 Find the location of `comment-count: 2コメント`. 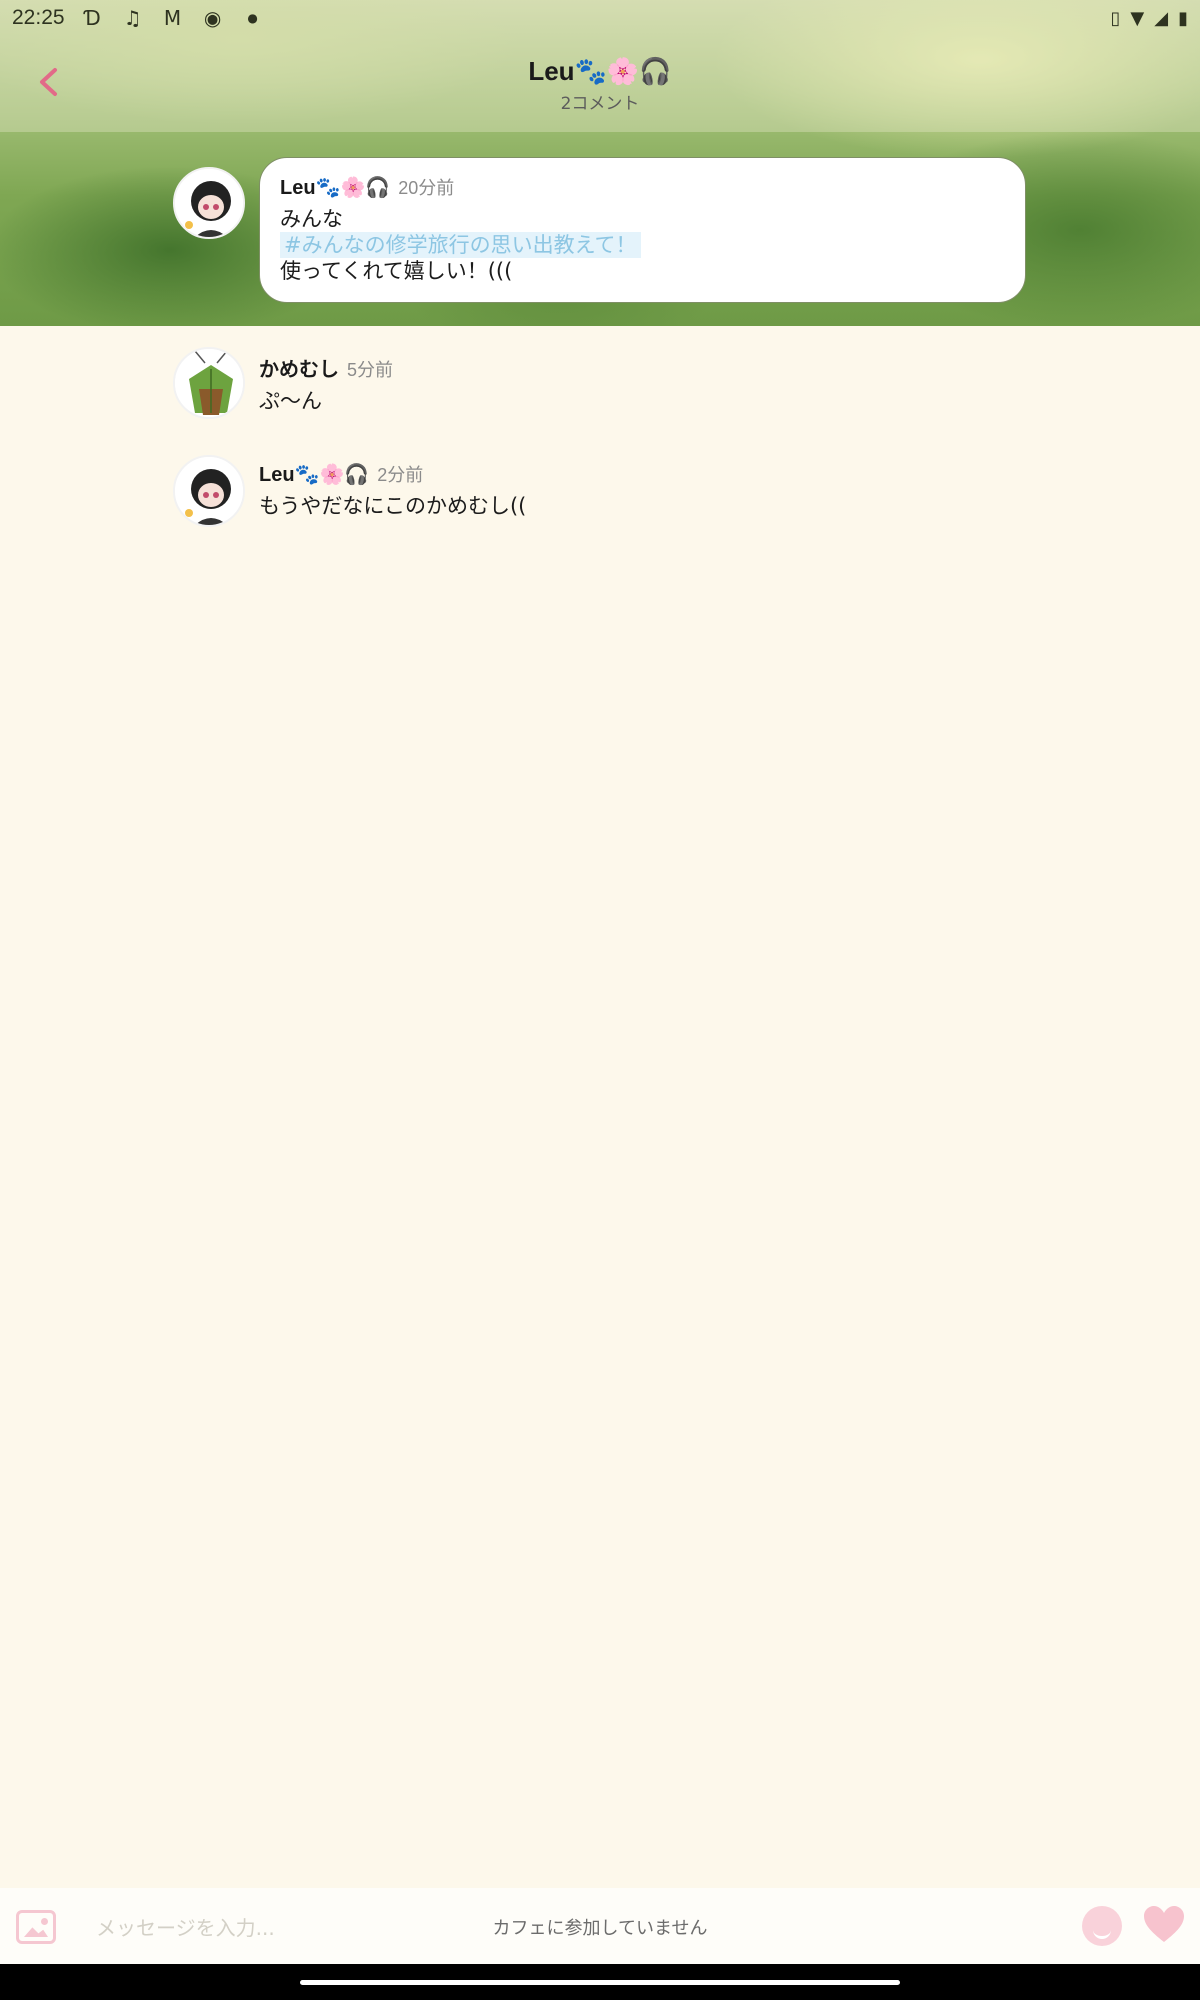

comment-count: 2コメント is located at coordinates (600, 104).